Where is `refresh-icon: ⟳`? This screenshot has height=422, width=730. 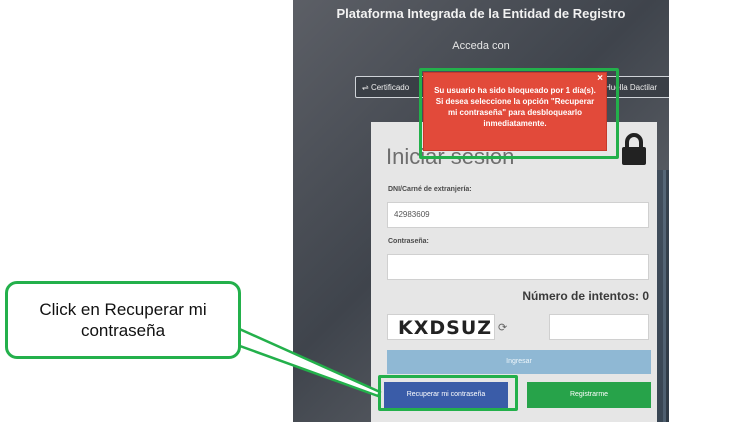 refresh-icon: ⟳ is located at coordinates (502, 327).